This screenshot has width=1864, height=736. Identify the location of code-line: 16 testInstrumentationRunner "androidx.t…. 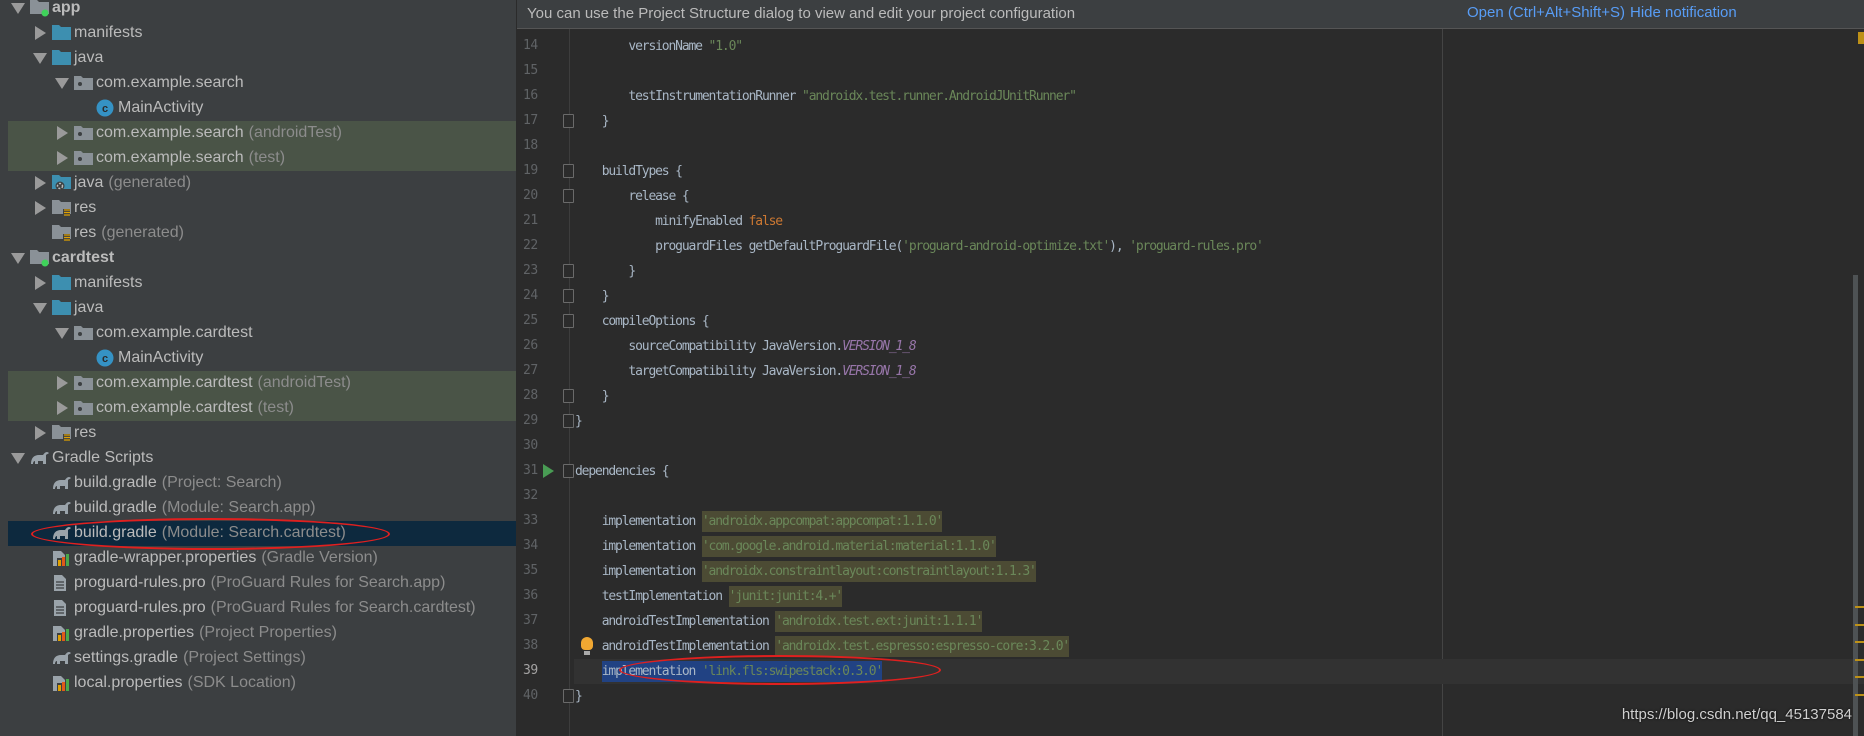
(1190, 96).